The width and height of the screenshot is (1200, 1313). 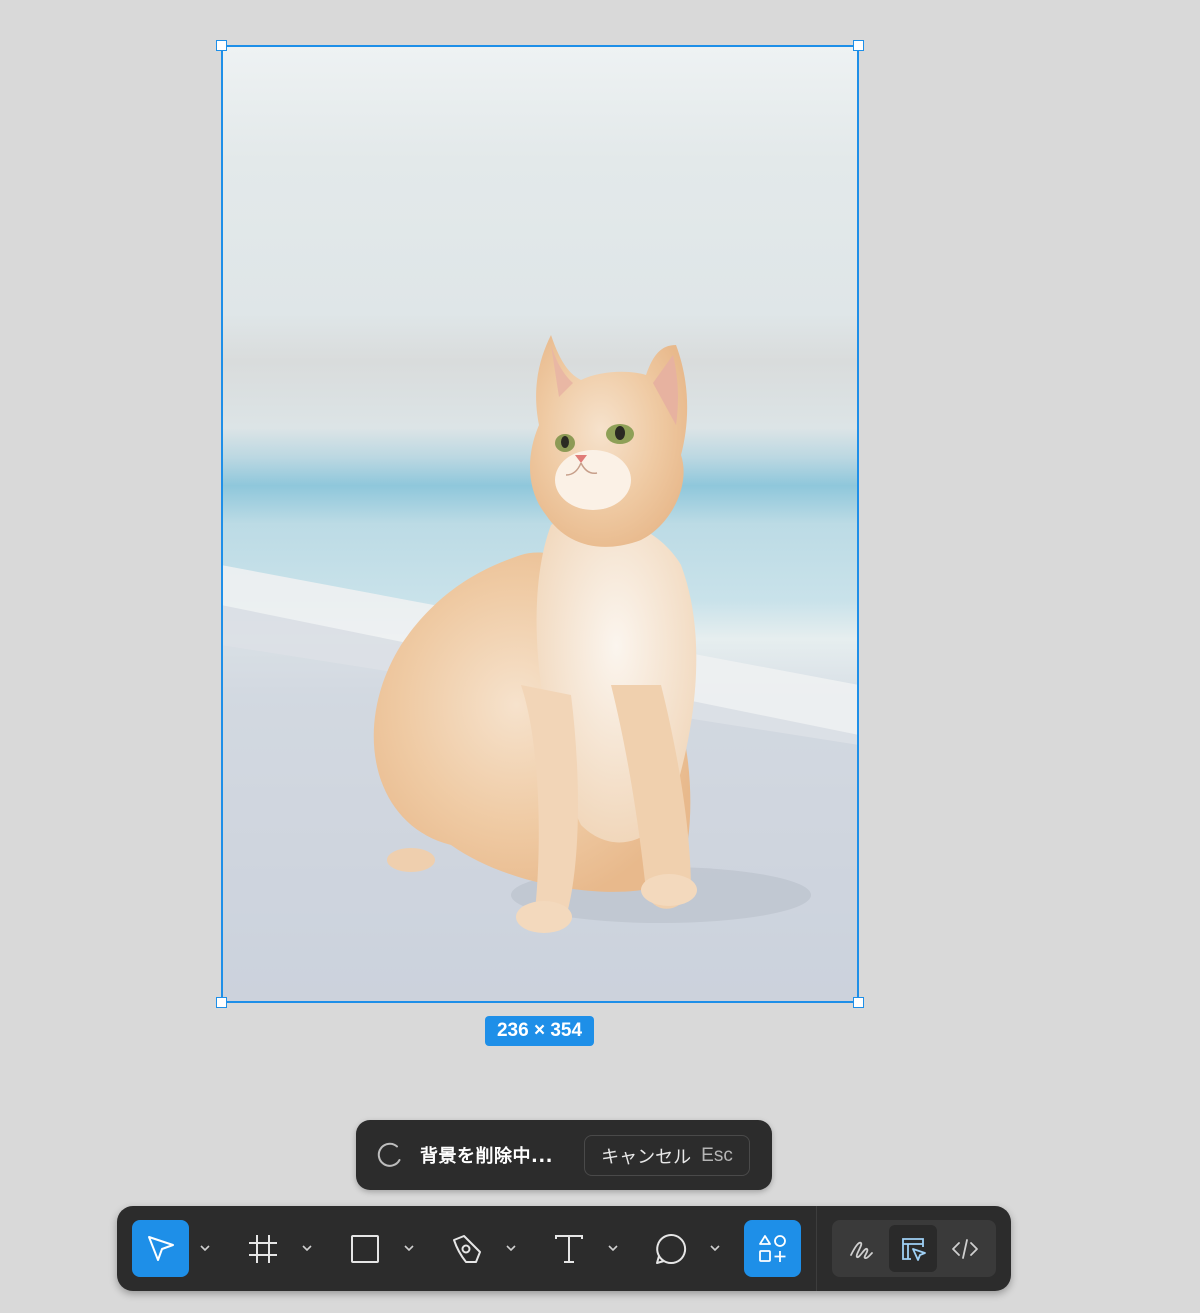 I want to click on comment-tool-menu-caret, so click(x=715, y=1248).